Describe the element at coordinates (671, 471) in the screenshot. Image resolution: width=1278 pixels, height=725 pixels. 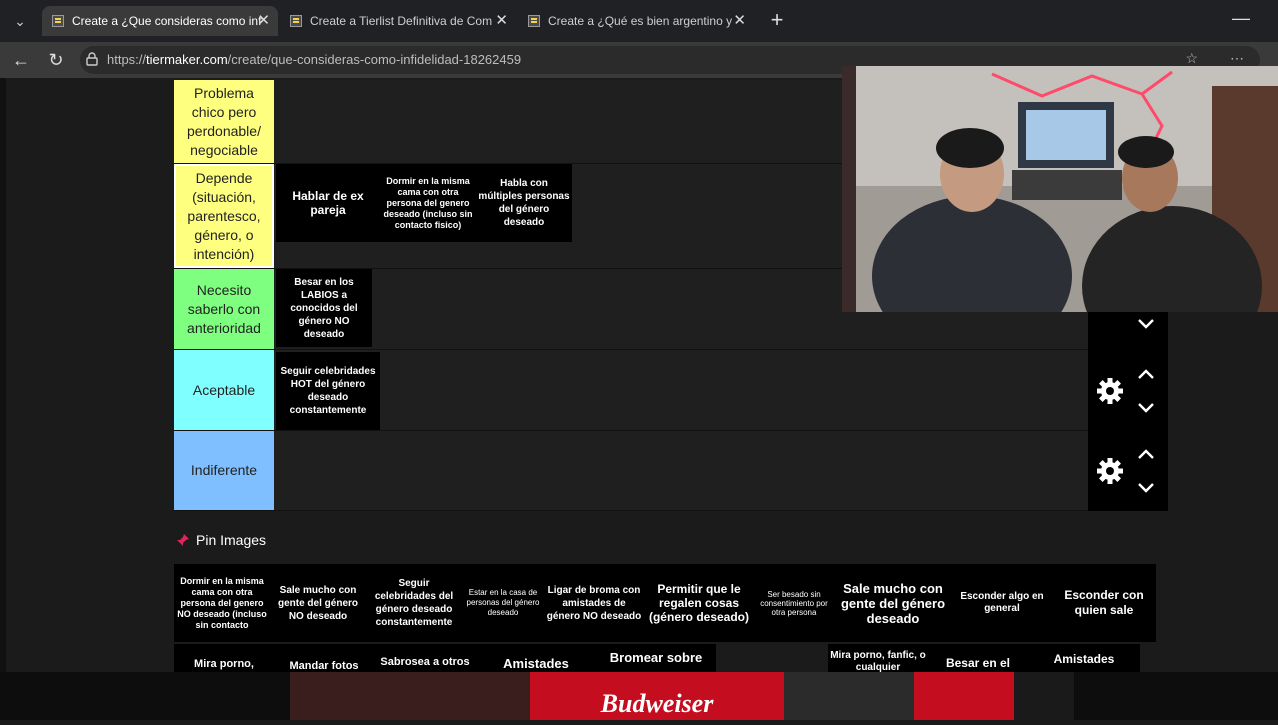
I see `tier-row: Indiferente` at that location.